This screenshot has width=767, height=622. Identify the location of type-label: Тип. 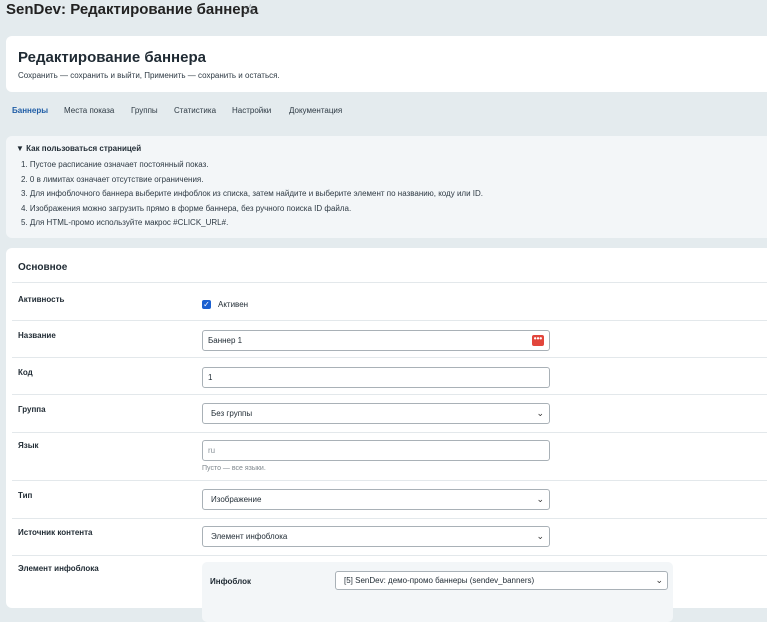
(25, 495).